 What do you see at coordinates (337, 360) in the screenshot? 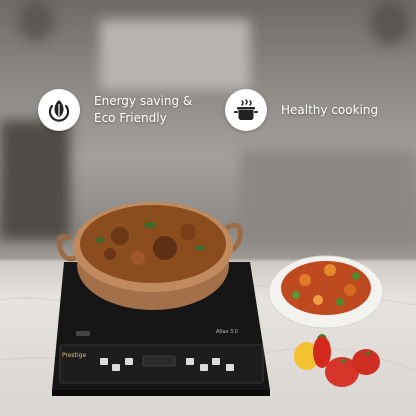
I see `fresh-vegetables` at bounding box center [337, 360].